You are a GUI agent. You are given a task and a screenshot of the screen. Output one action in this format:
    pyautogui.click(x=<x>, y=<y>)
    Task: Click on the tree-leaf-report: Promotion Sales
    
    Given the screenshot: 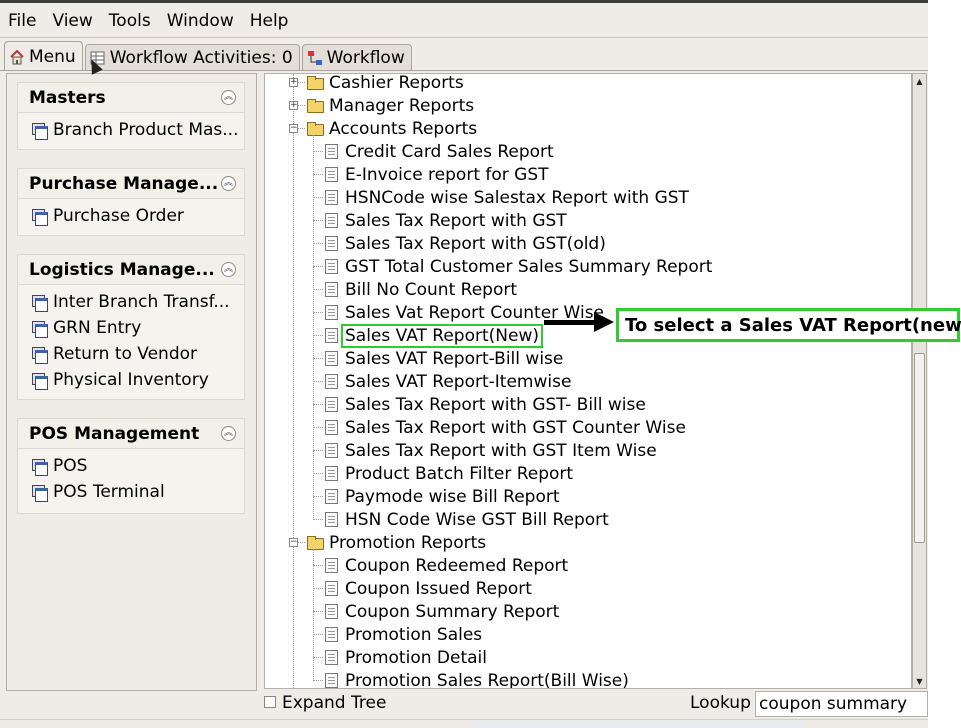 What is the action you would take?
    pyautogui.click(x=403, y=634)
    